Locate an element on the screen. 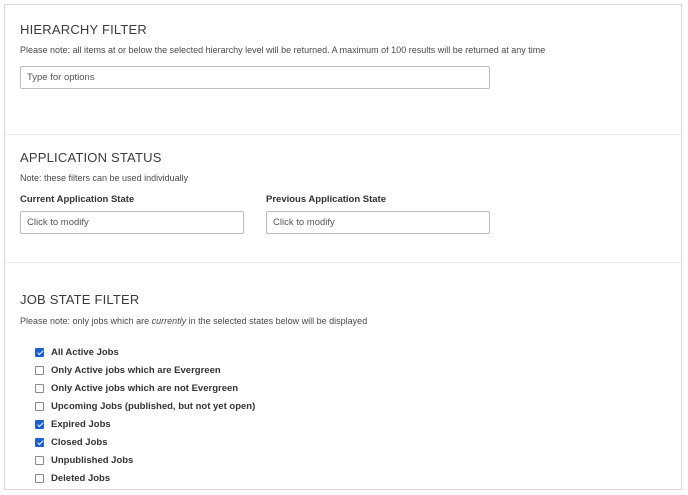  job-state-option-label: Only Active jobs which are Evergreen is located at coordinates (136, 370).